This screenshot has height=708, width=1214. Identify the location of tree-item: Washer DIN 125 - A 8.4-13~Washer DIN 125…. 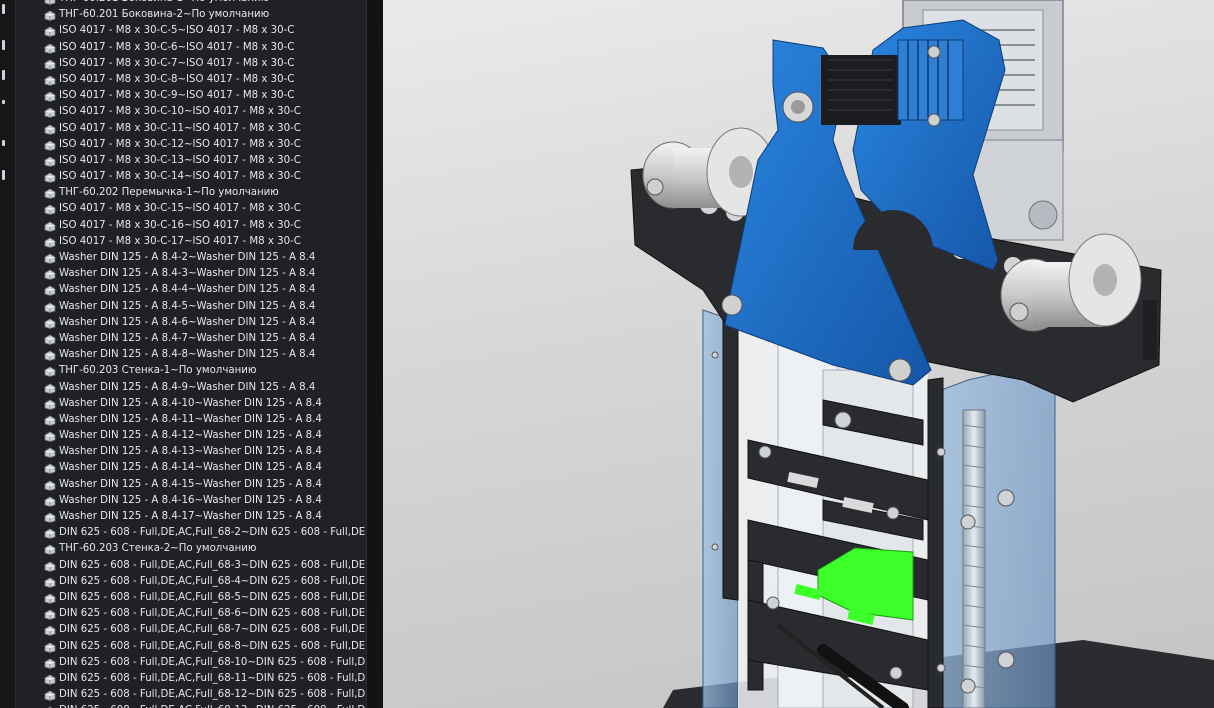
(191, 452).